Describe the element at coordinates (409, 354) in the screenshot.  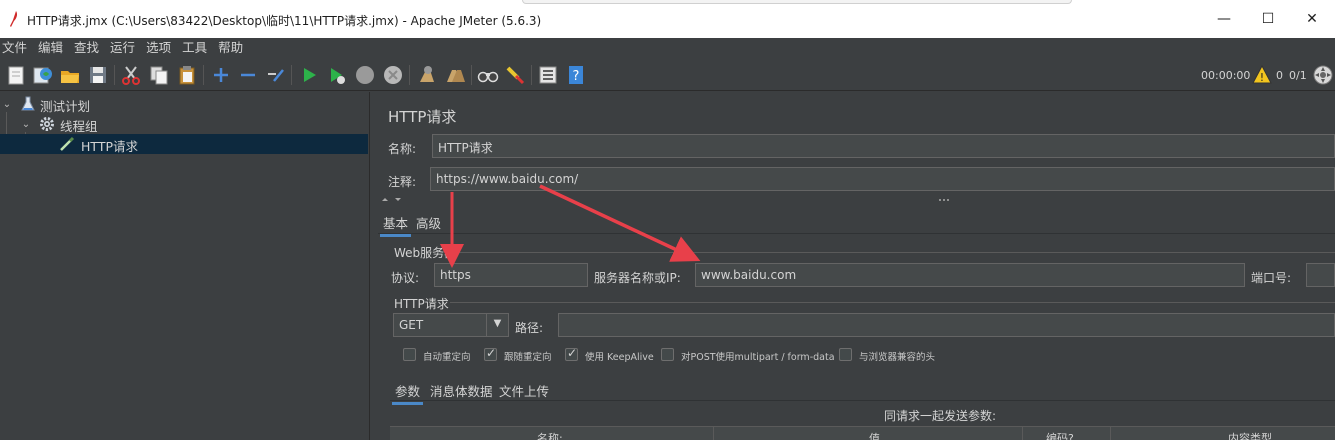
I see `auto-redirect-checkbox` at that location.